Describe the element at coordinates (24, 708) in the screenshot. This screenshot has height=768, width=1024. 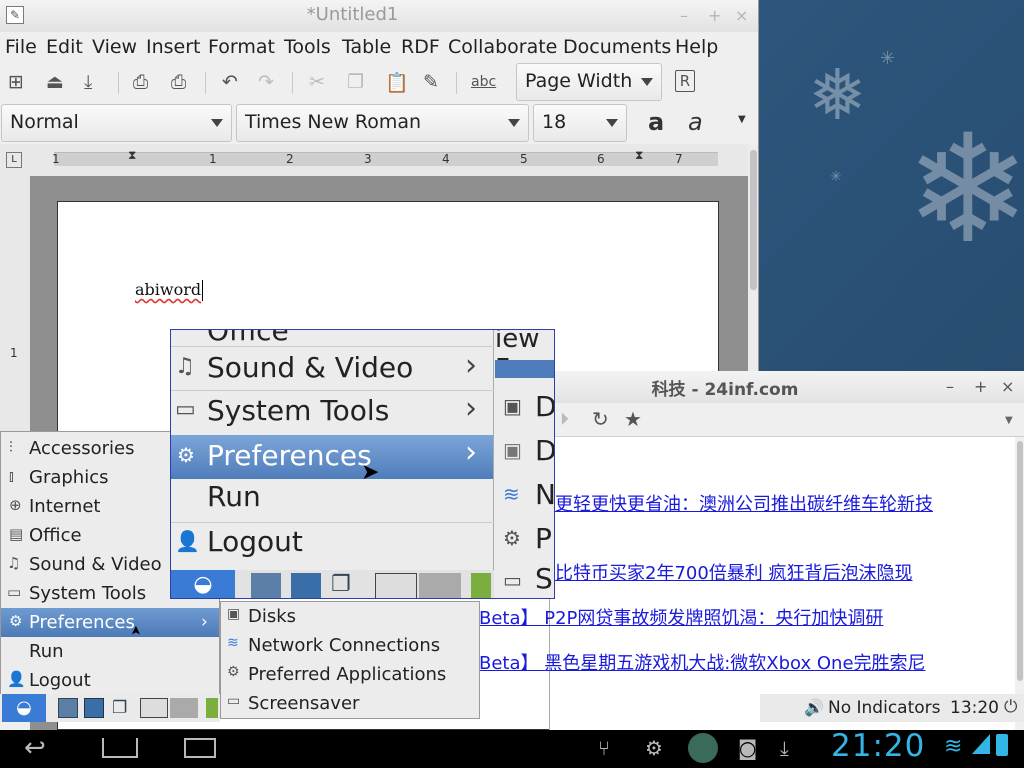
I see `start-menu-icon: ◒` at that location.